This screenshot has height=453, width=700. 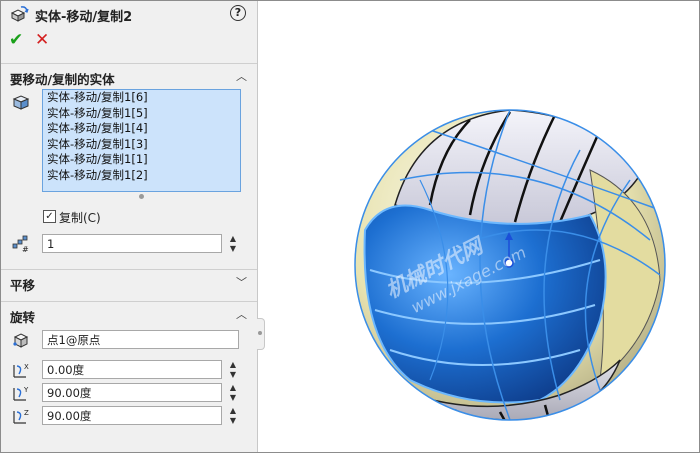 What do you see at coordinates (141, 176) in the screenshot?
I see `list-item: 实体-移动/复制1[2]` at bounding box center [141, 176].